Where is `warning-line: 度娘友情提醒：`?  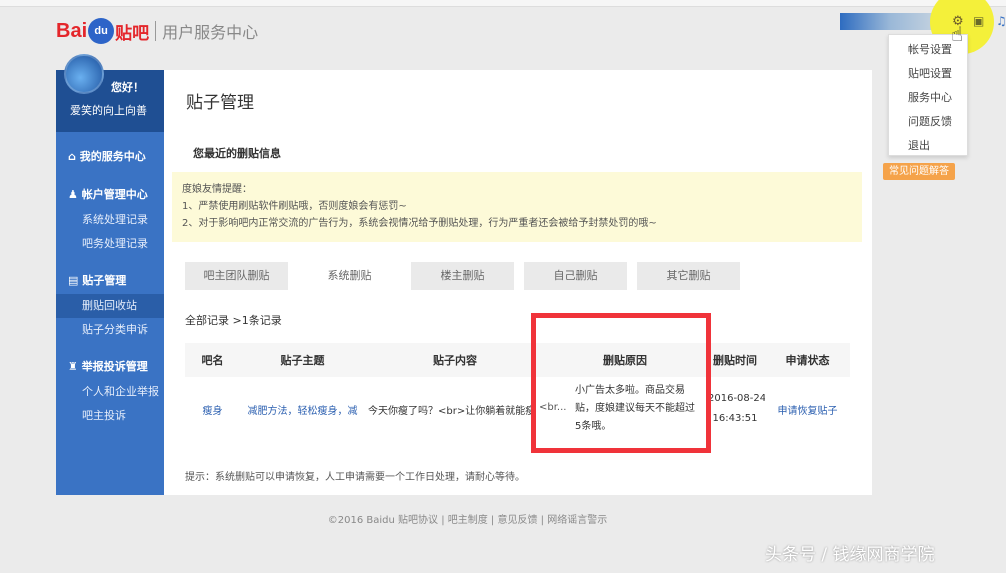
warning-line: 度娘友情提醒： is located at coordinates (217, 189).